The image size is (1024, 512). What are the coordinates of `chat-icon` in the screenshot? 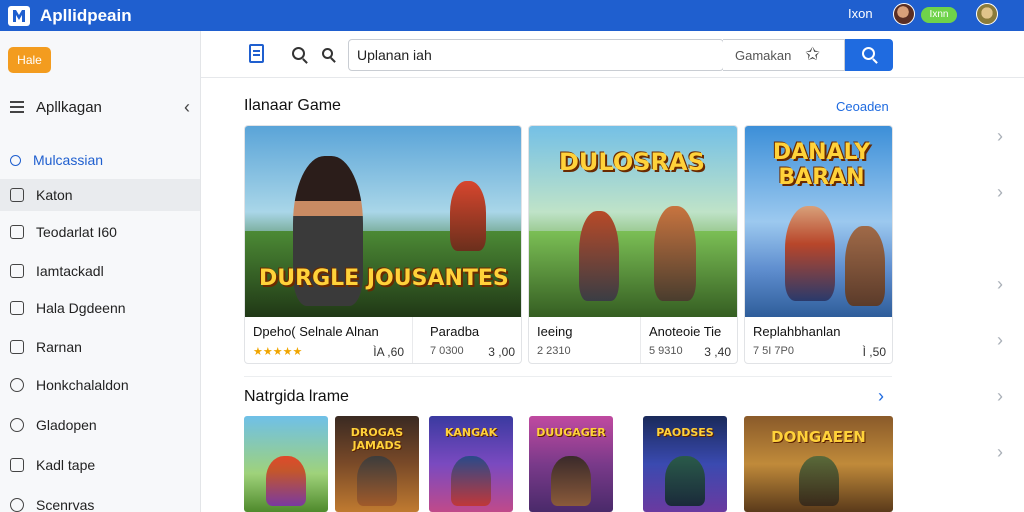 It's located at (17, 425).